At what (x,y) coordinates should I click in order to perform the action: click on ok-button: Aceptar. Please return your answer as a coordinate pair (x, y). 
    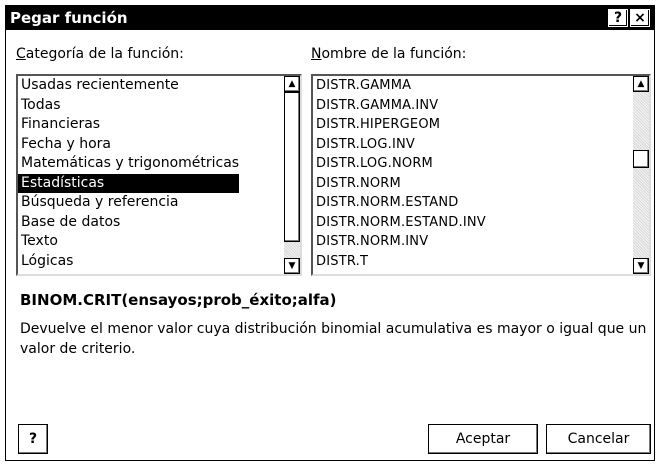
    Looking at the image, I should click on (483, 439).